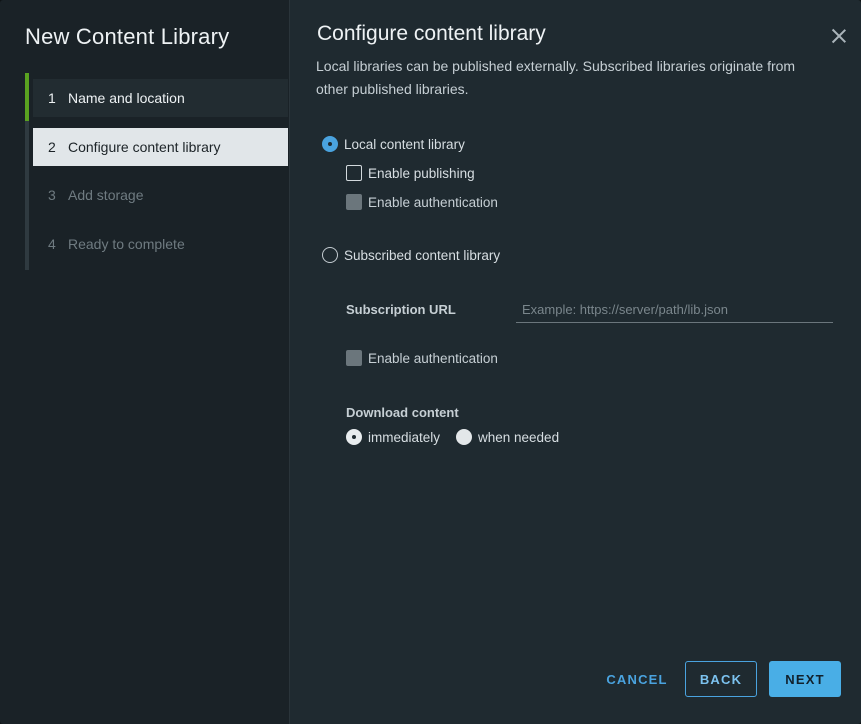  What do you see at coordinates (354, 173) in the screenshot?
I see `checkbox-icon` at bounding box center [354, 173].